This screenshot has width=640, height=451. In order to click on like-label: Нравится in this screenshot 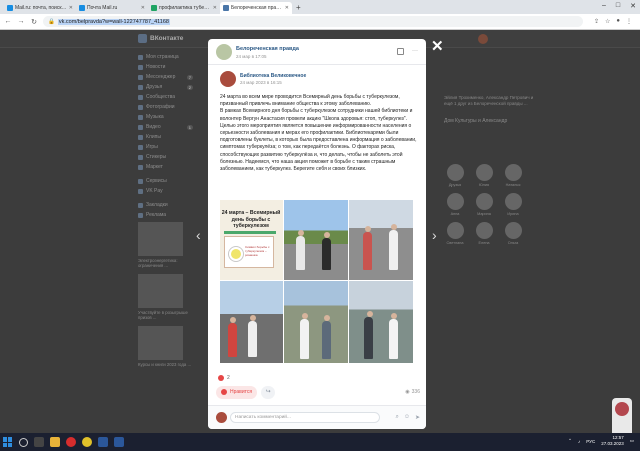, I will do `click(241, 392)`.